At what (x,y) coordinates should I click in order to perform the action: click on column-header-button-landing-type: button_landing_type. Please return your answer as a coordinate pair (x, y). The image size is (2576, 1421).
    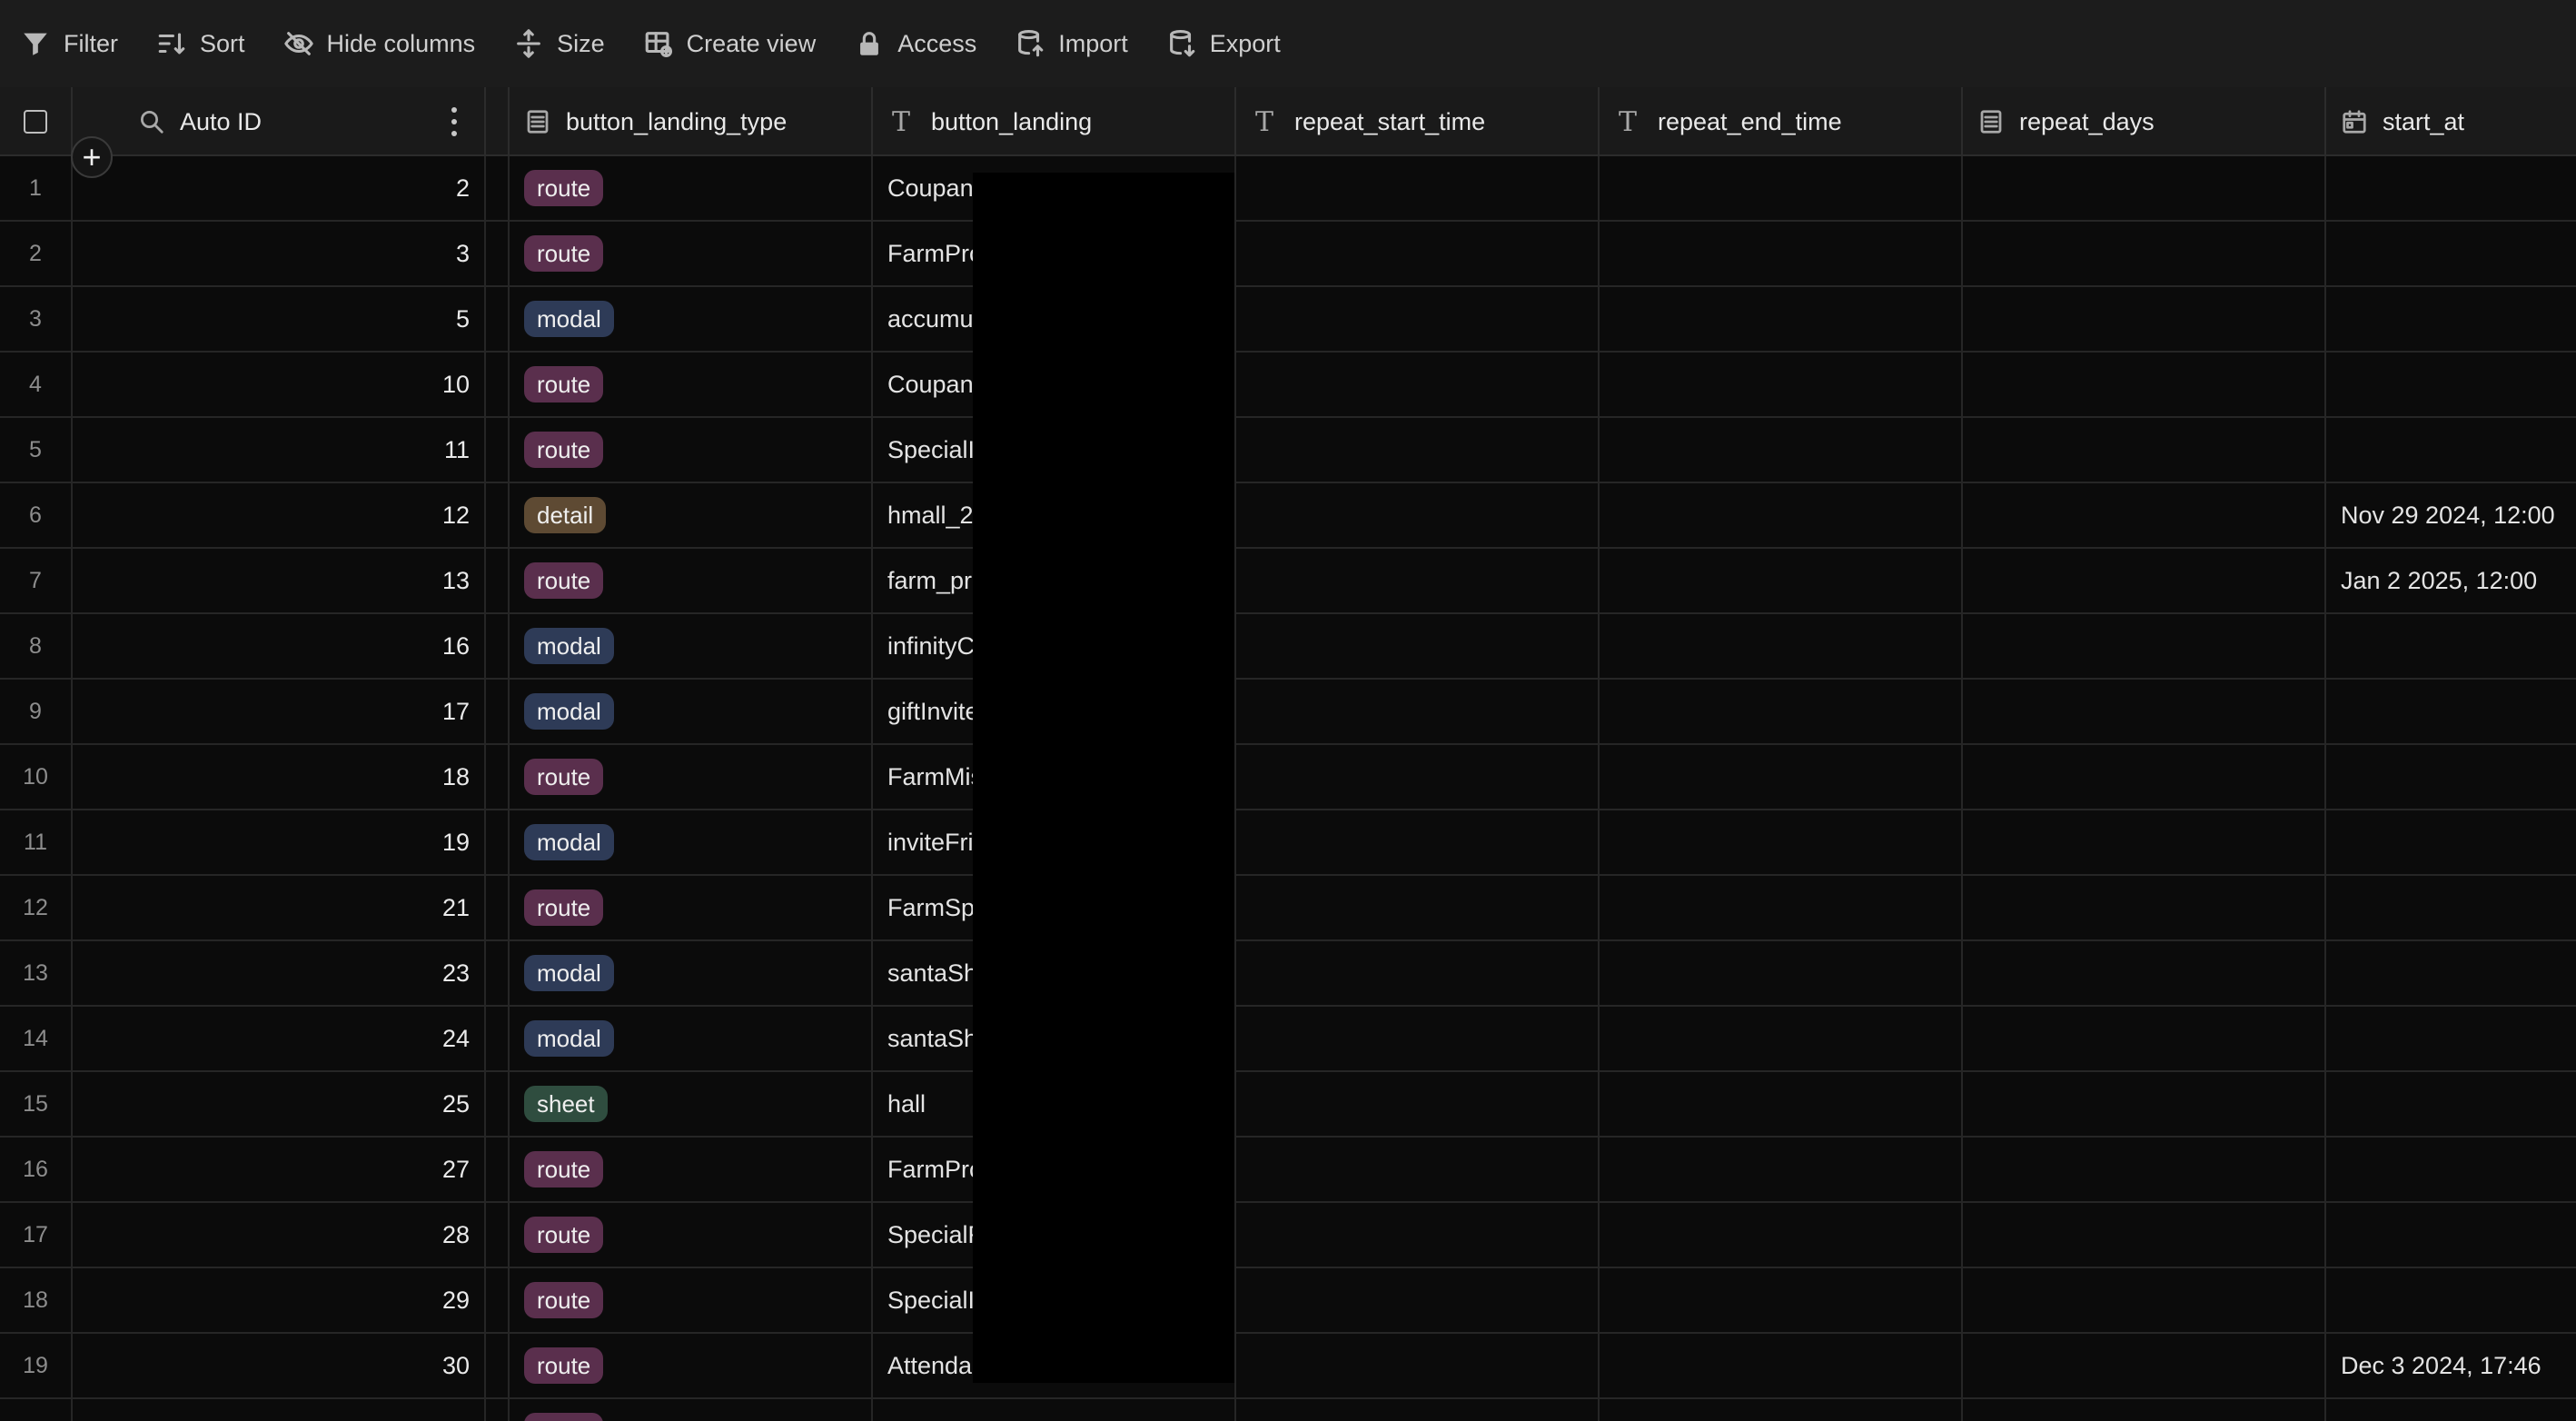
    Looking at the image, I should click on (691, 121).